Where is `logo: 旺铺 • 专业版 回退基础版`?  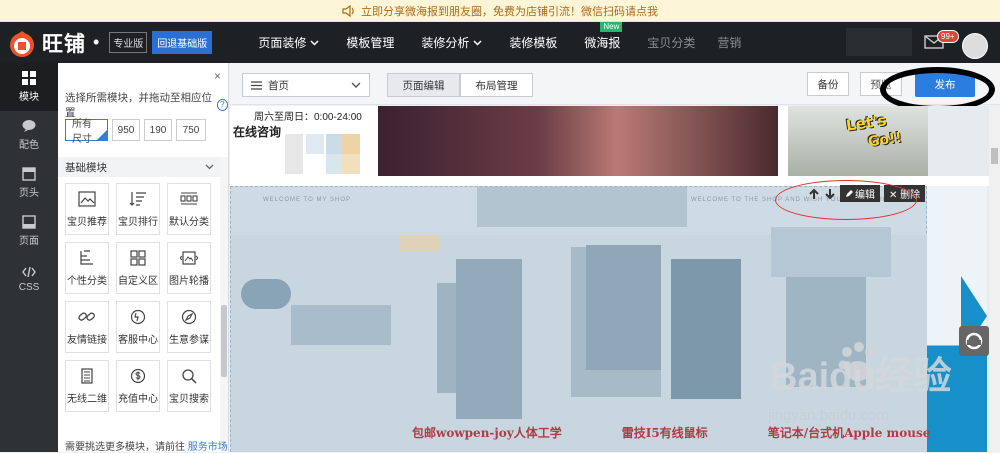 logo: 旺铺 • 专业版 回退基础版 is located at coordinates (110, 43).